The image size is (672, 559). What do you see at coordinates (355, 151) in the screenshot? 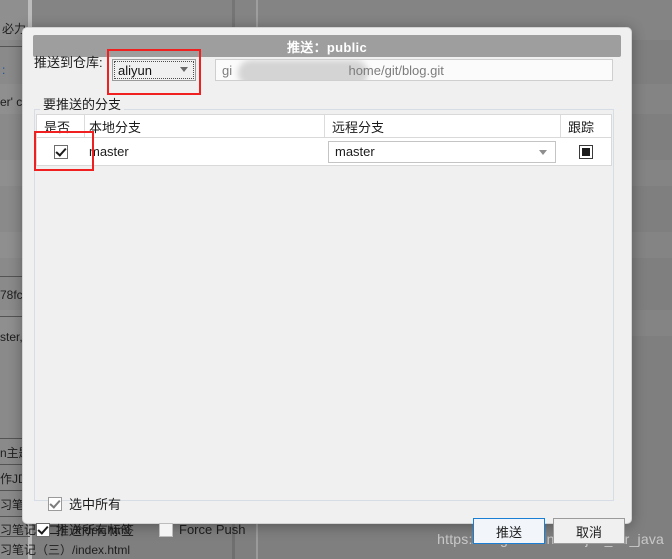
I see `remote-branch-value: master` at bounding box center [355, 151].